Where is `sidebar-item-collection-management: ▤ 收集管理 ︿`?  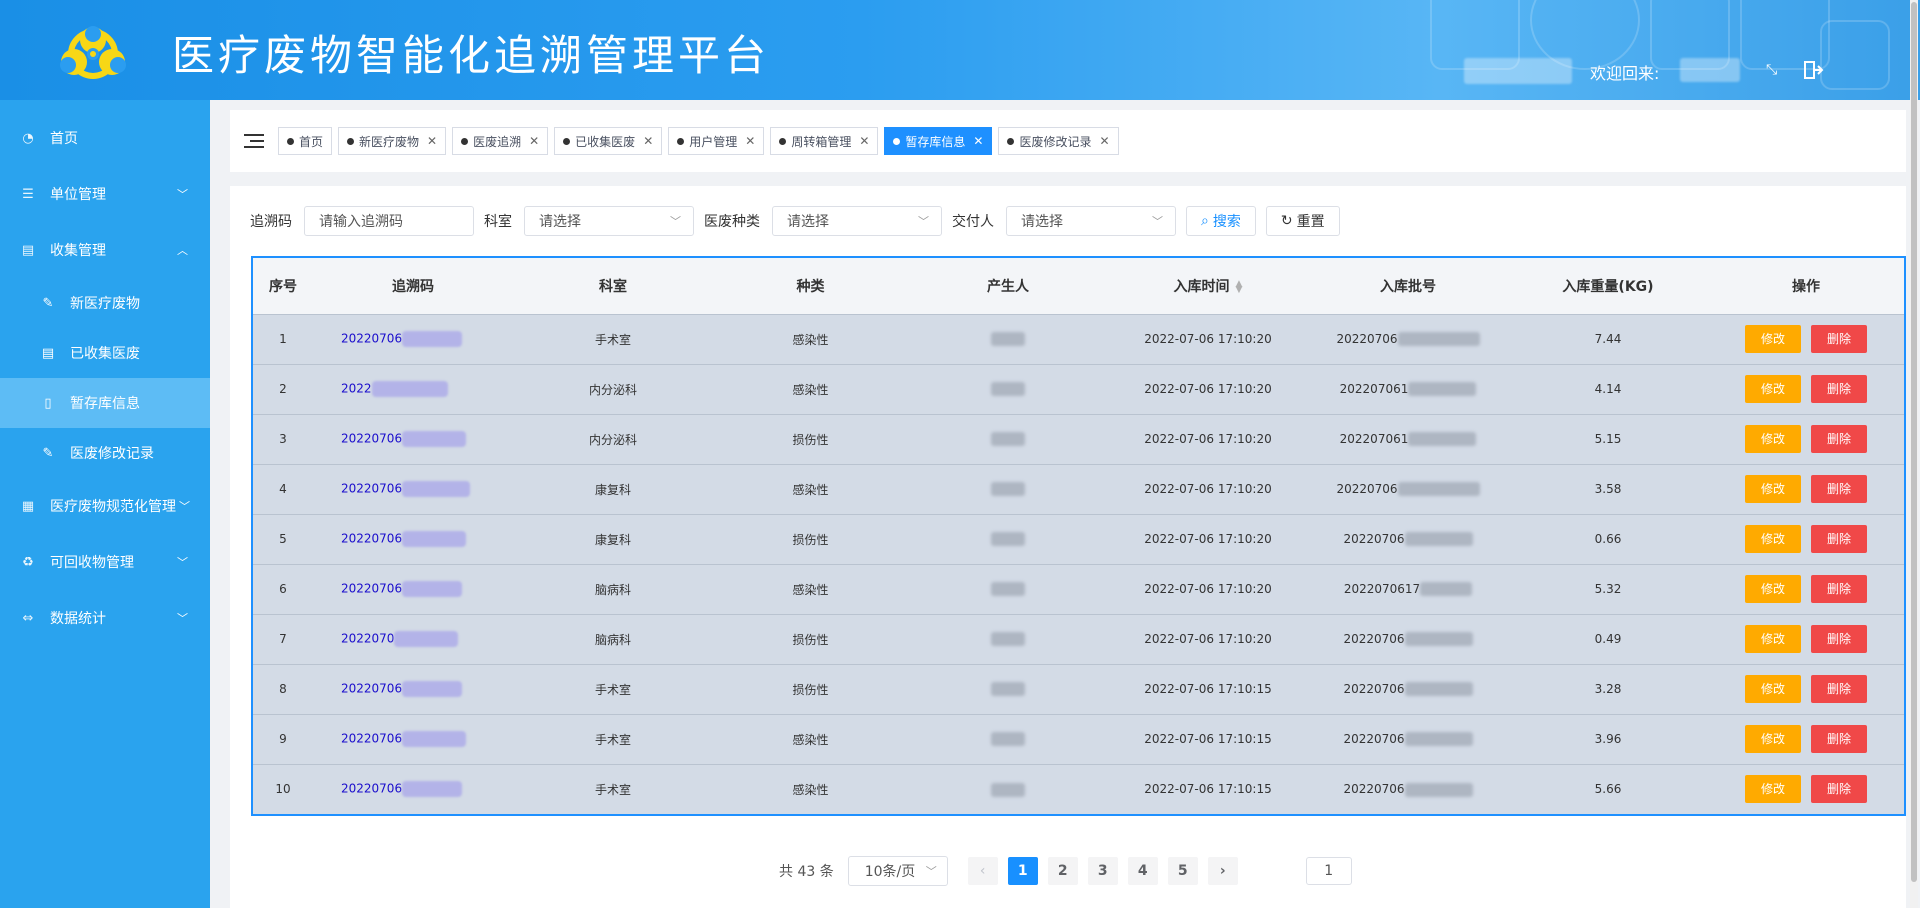 sidebar-item-collection-management: ▤ 收集管理 ︿ is located at coordinates (105, 250).